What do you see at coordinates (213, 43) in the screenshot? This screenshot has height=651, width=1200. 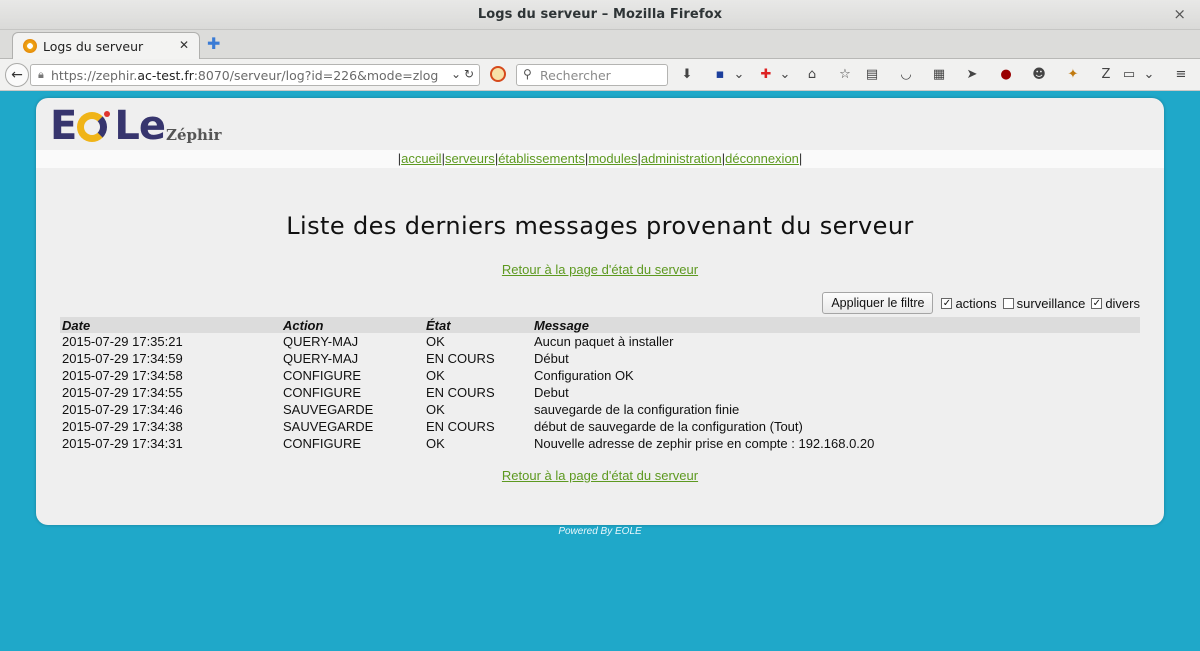 I see `new-tab-icon: ✚` at bounding box center [213, 43].